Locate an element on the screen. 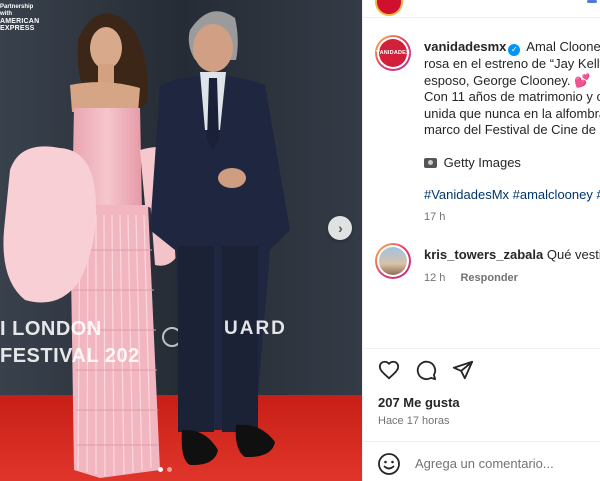 The width and height of the screenshot is (600, 481). sponsor-name-line2: EXPRESS is located at coordinates (17, 28).